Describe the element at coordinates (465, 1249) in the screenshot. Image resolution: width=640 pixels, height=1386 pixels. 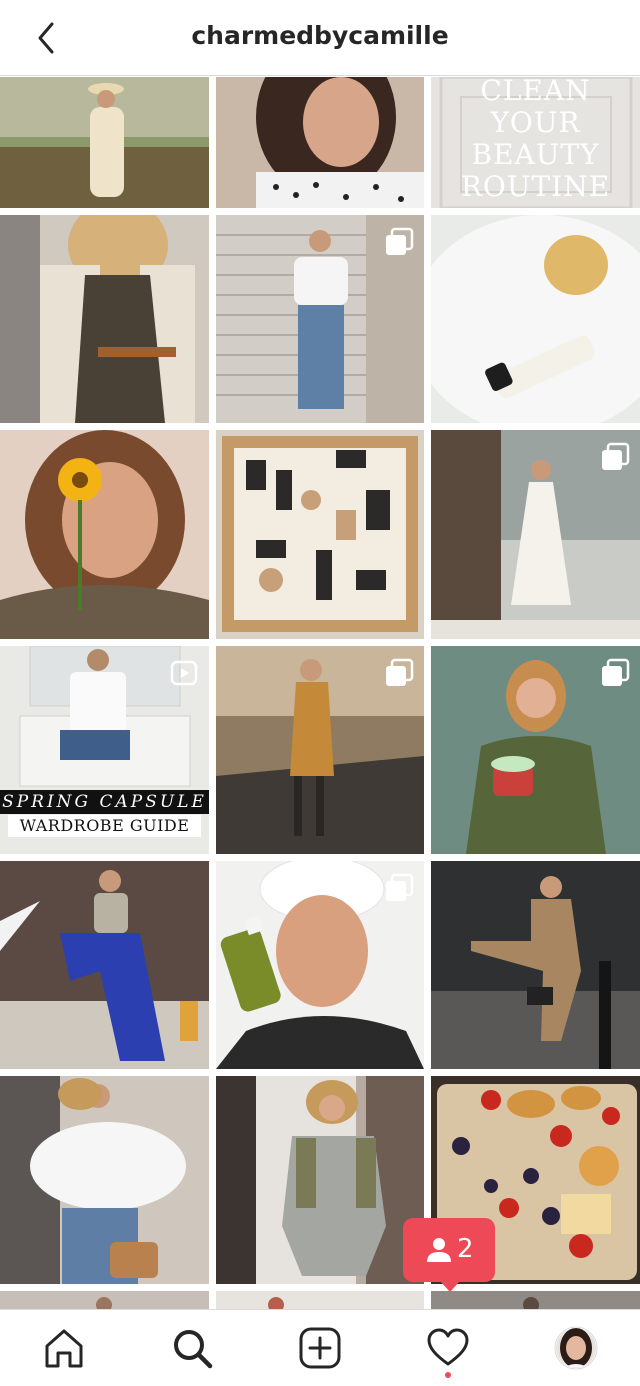
I see `notification-count: 2` at that location.